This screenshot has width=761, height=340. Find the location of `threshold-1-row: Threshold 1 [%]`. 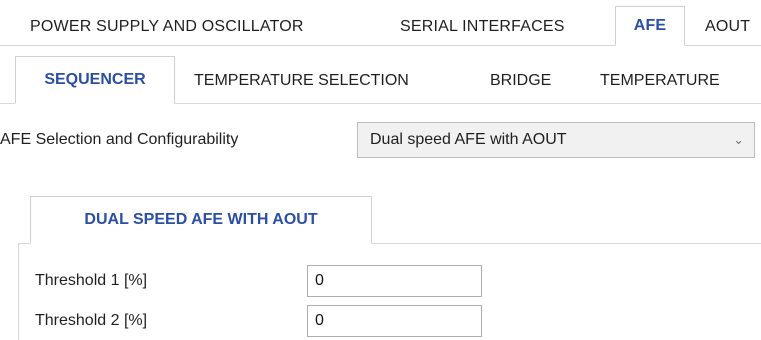

threshold-1-row: Threshold 1 [%] is located at coordinates (265, 281).